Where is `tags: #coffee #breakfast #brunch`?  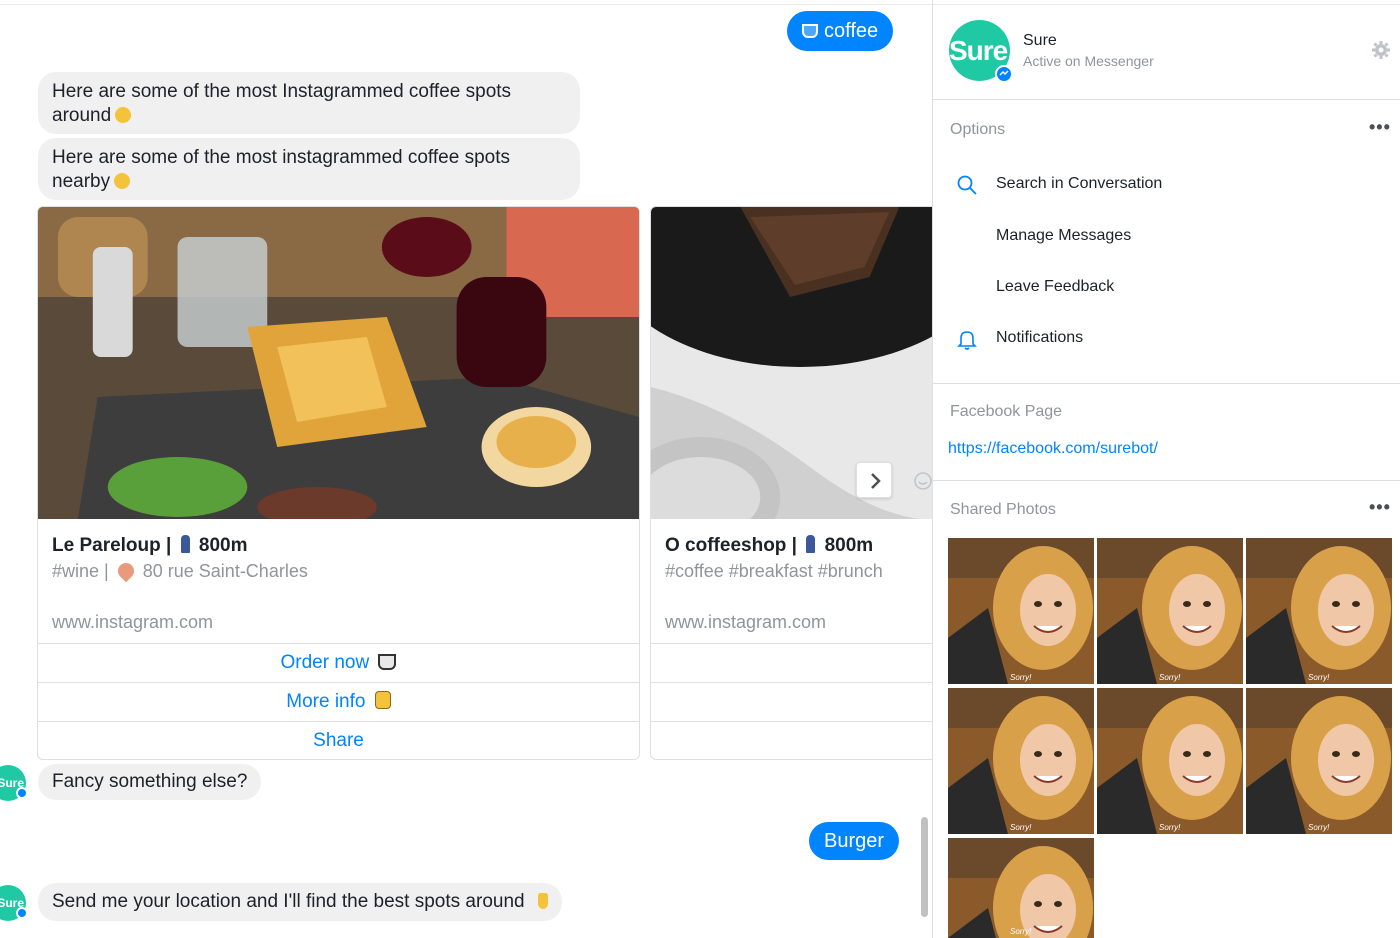 tags: #coffee #breakfast #brunch is located at coordinates (774, 571).